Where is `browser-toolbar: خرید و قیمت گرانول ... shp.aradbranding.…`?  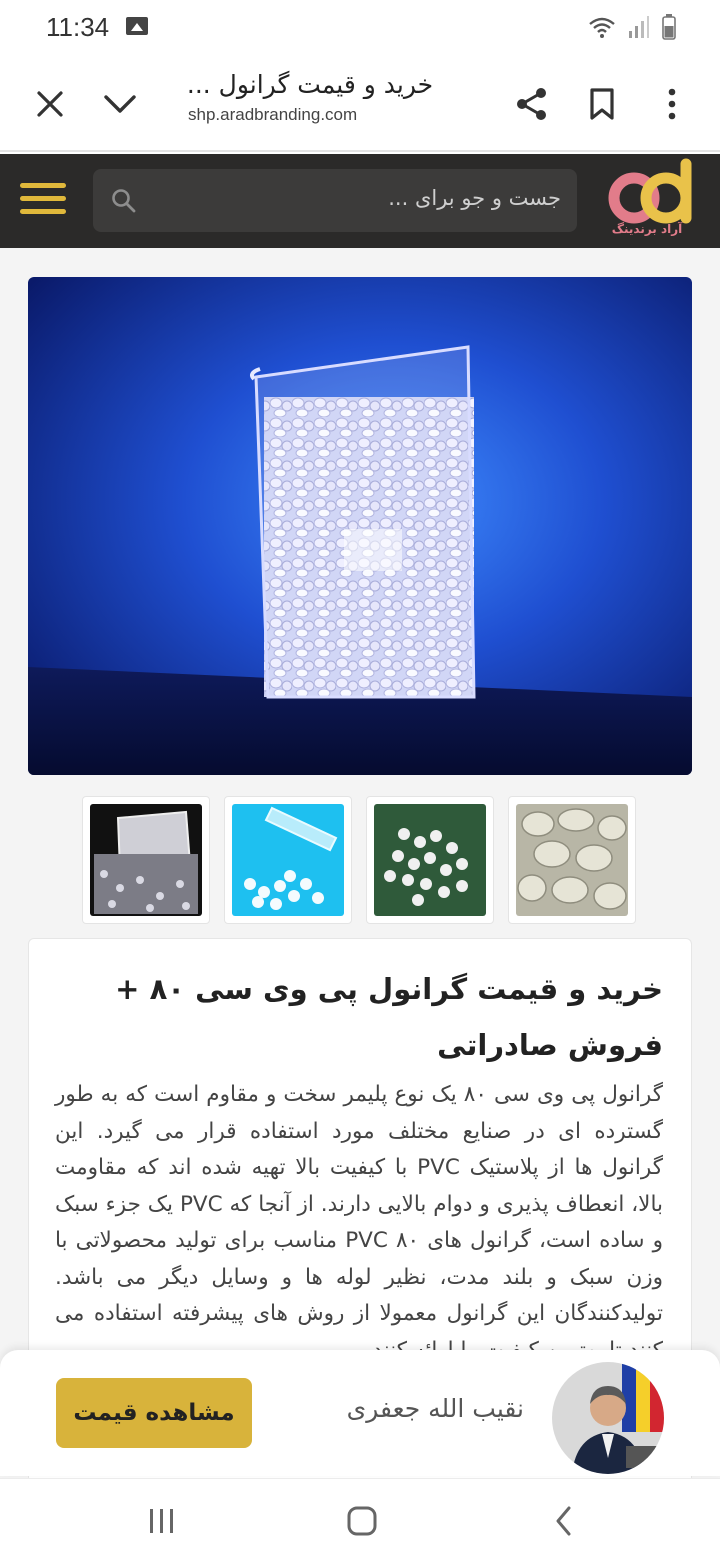 browser-toolbar: خرید و قیمت گرانول ... shp.aradbranding.… is located at coordinates (360, 104).